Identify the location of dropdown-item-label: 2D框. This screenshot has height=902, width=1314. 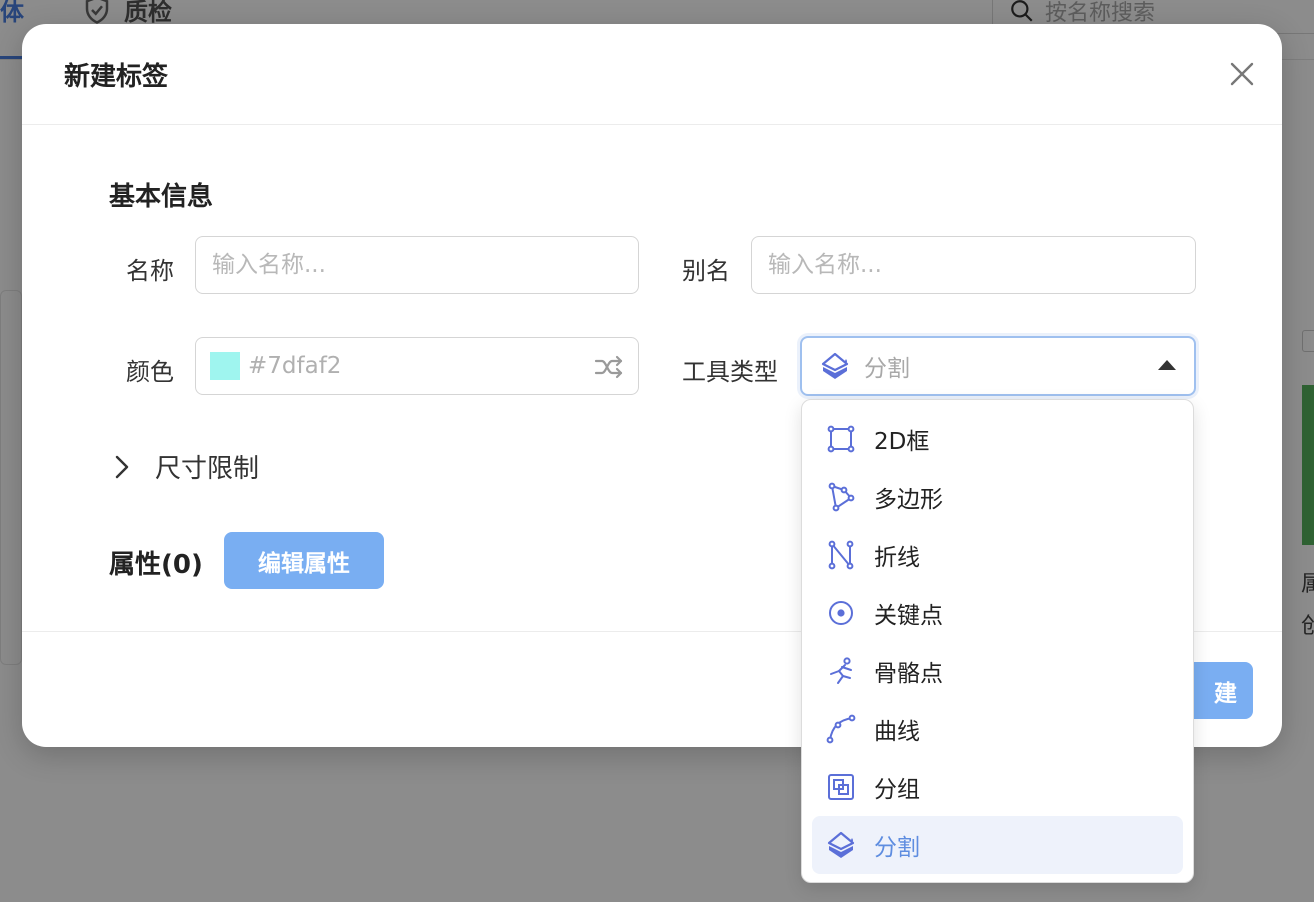
(902, 442).